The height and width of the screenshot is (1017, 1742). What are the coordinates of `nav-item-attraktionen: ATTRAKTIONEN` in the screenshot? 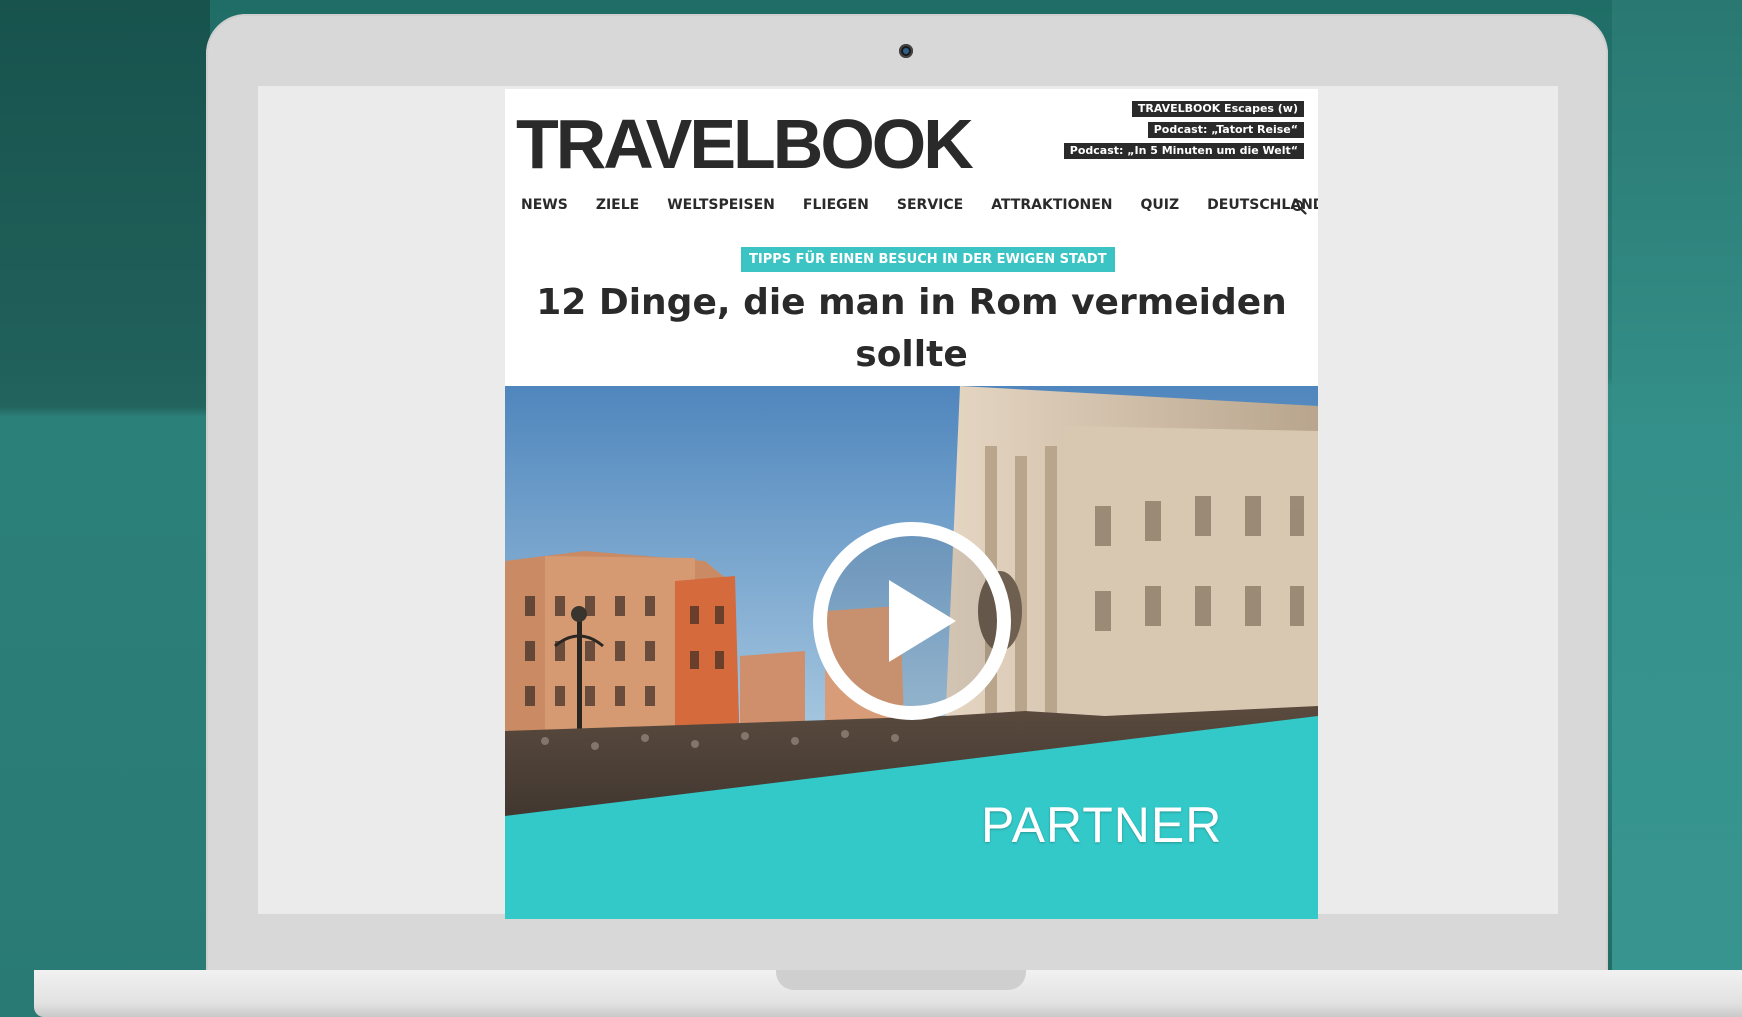 It's located at (1051, 205).